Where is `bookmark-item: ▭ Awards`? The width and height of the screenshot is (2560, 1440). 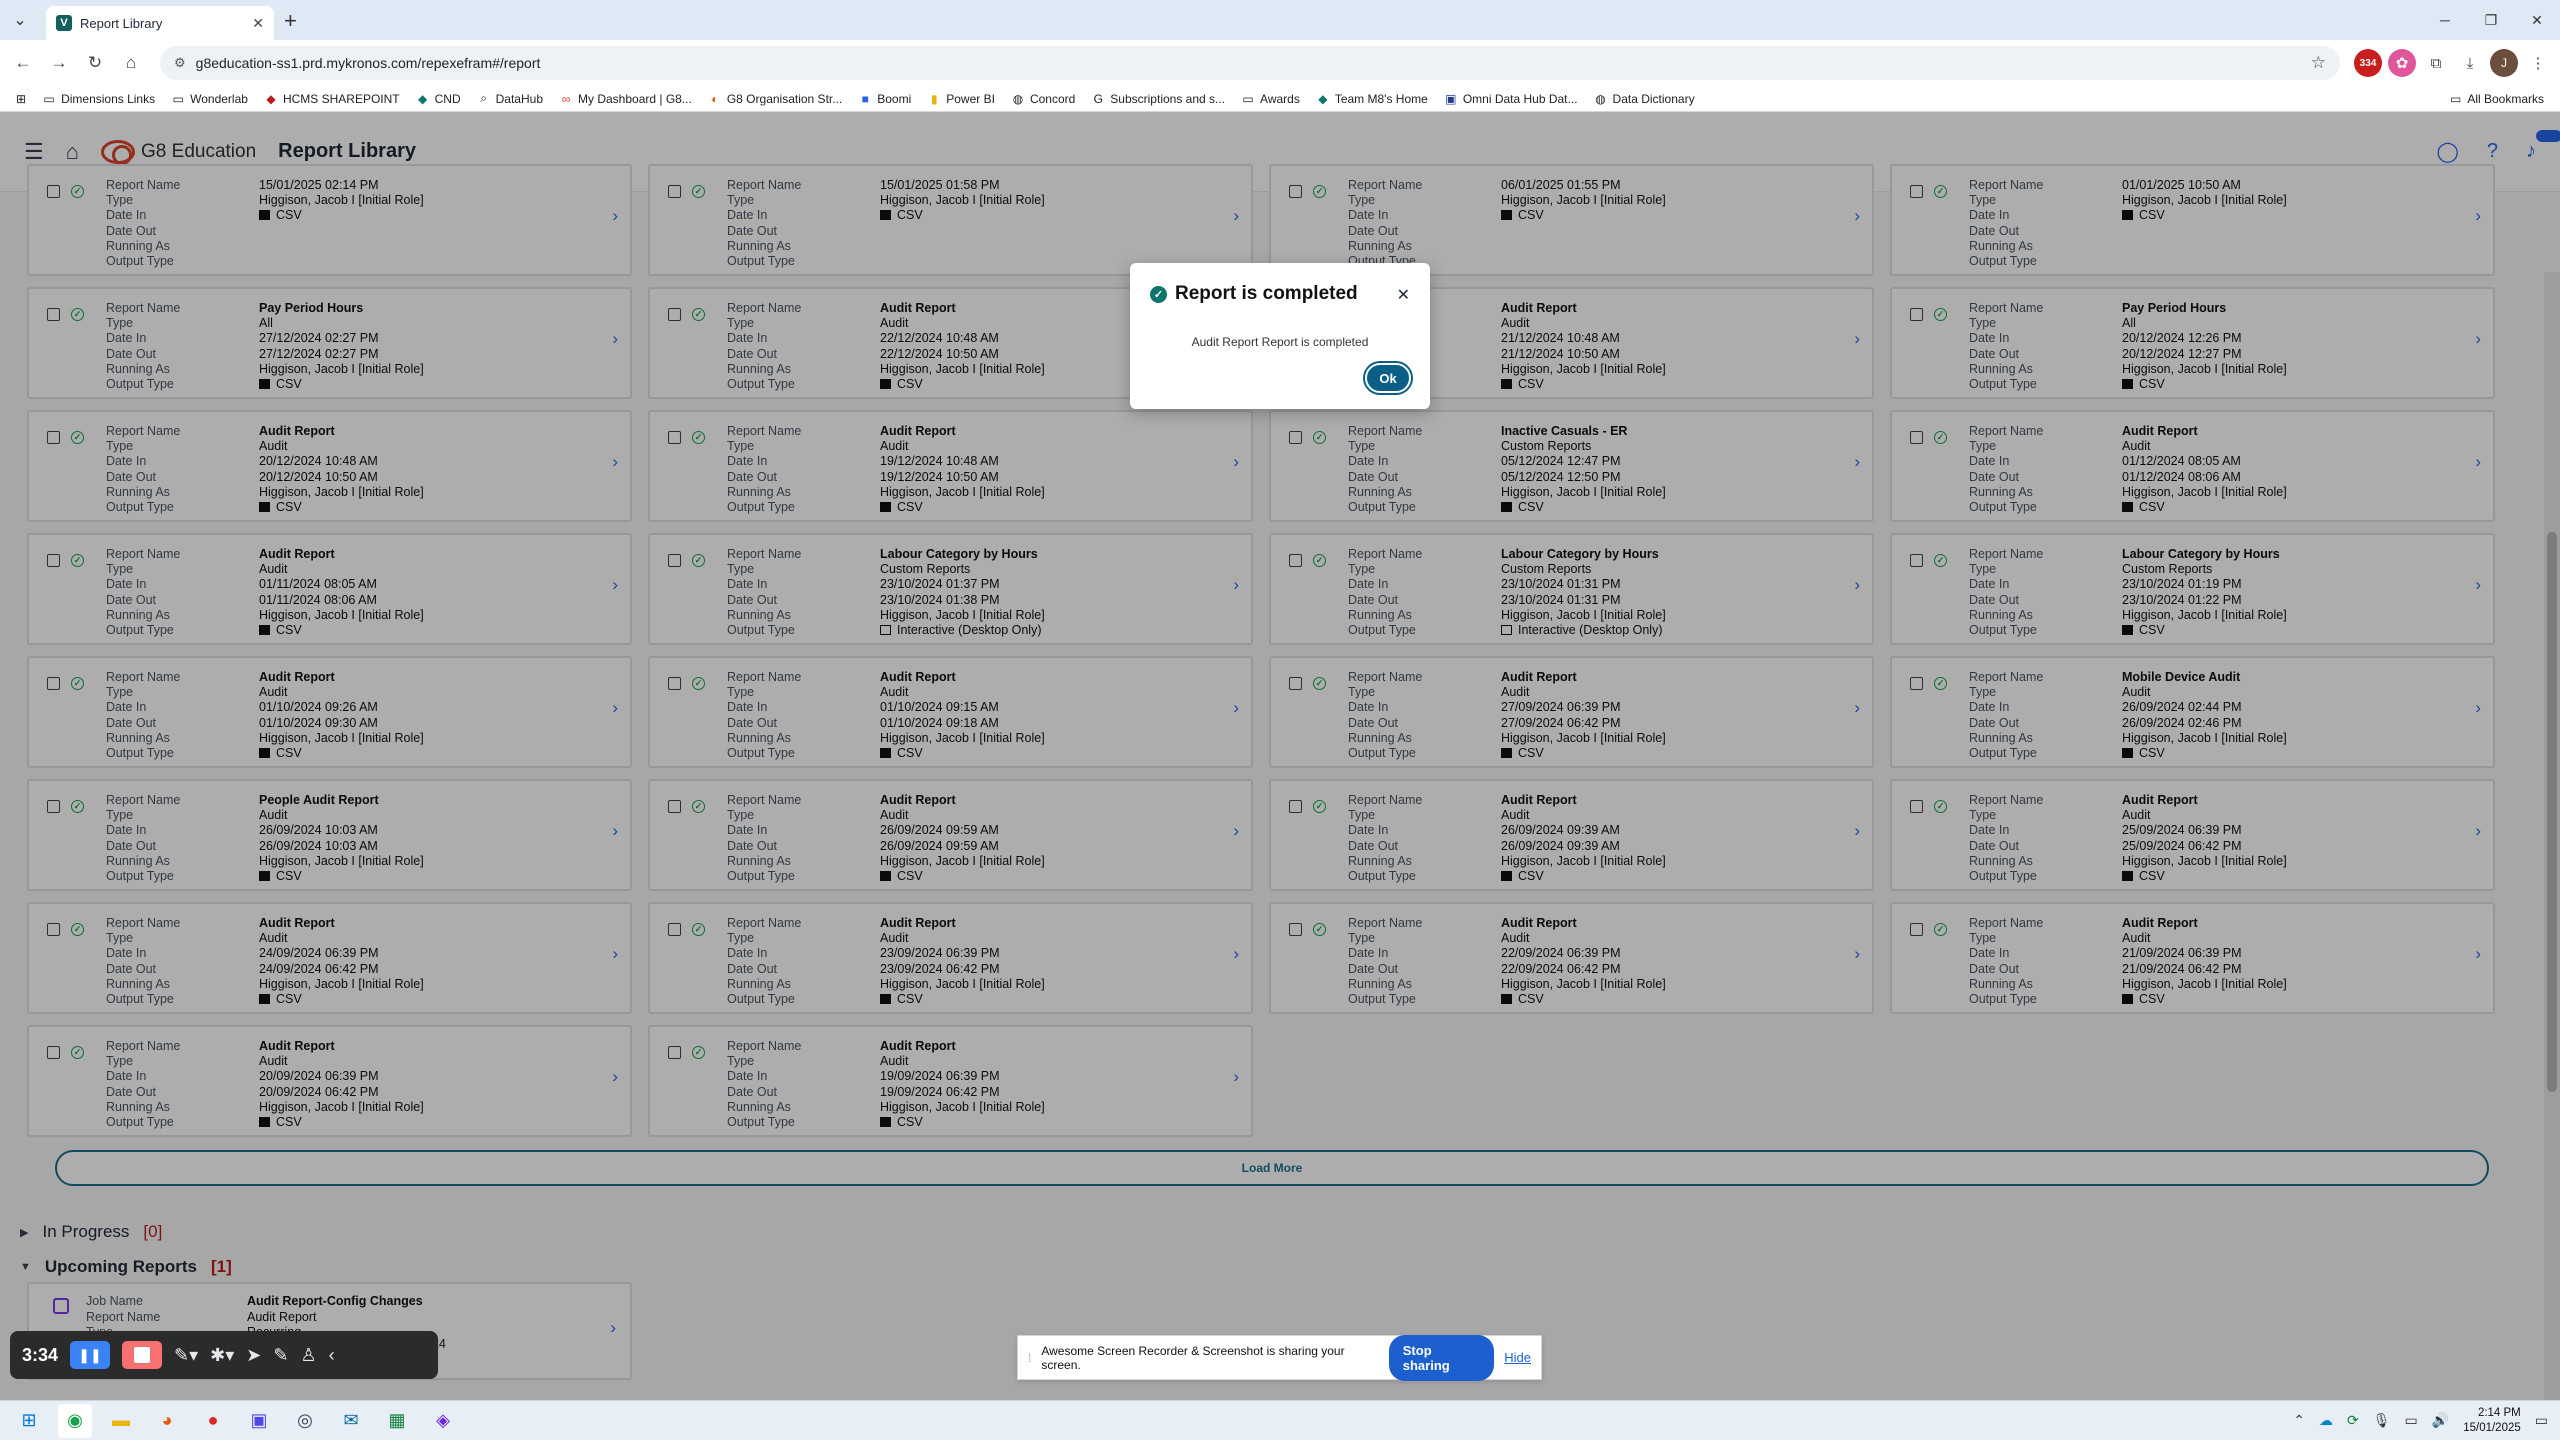
bookmark-item: ▭ Awards is located at coordinates (1270, 99).